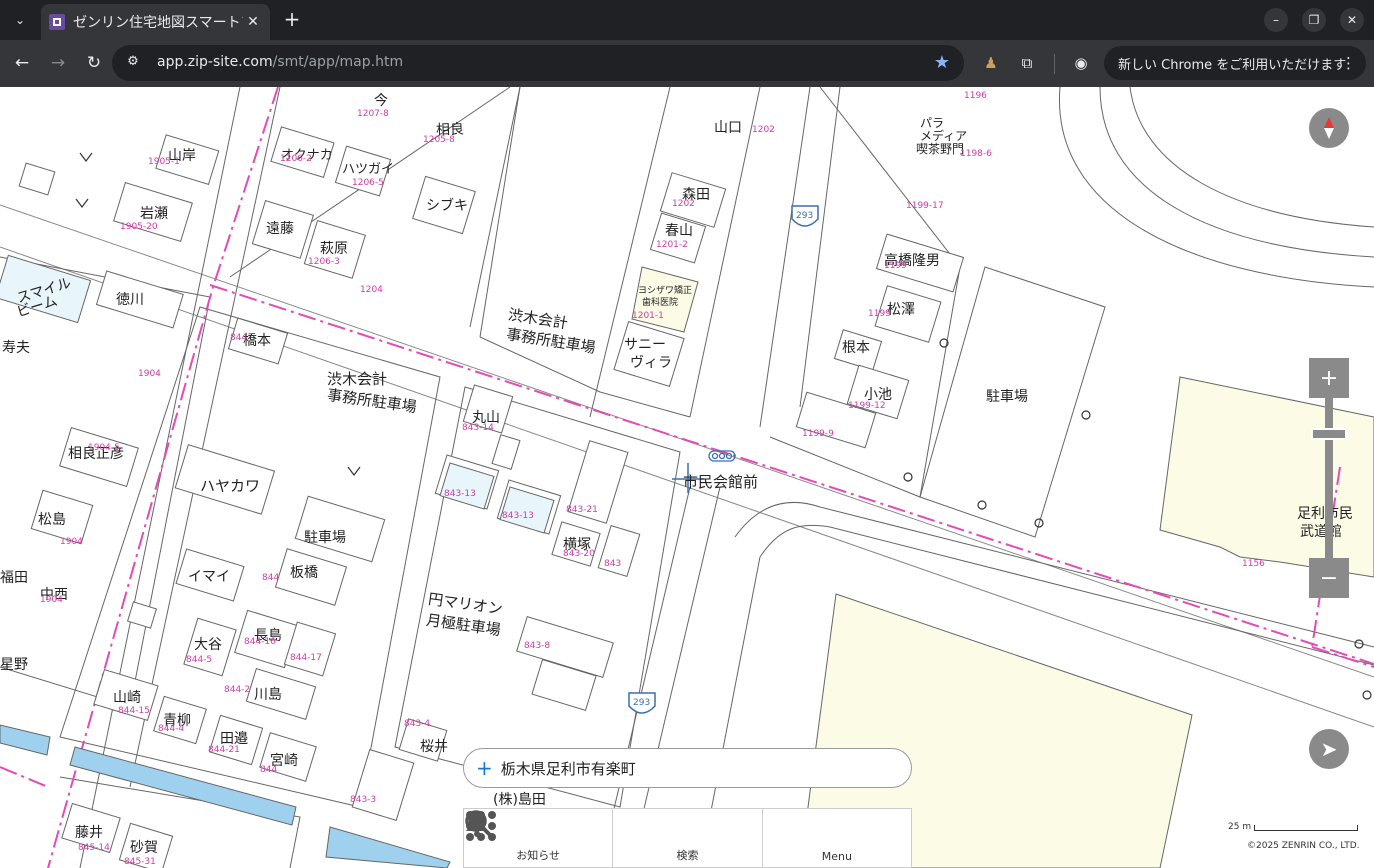 Image resolution: width=1374 pixels, height=868 pixels. What do you see at coordinates (237, 690) in the screenshot?
I see `lot-number: 844-2` at bounding box center [237, 690].